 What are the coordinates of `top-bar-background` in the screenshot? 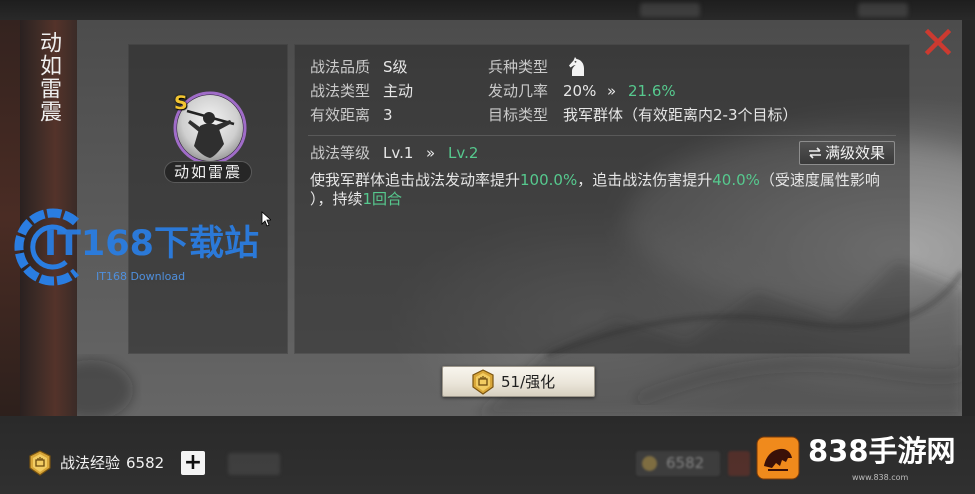 It's located at (487, 10).